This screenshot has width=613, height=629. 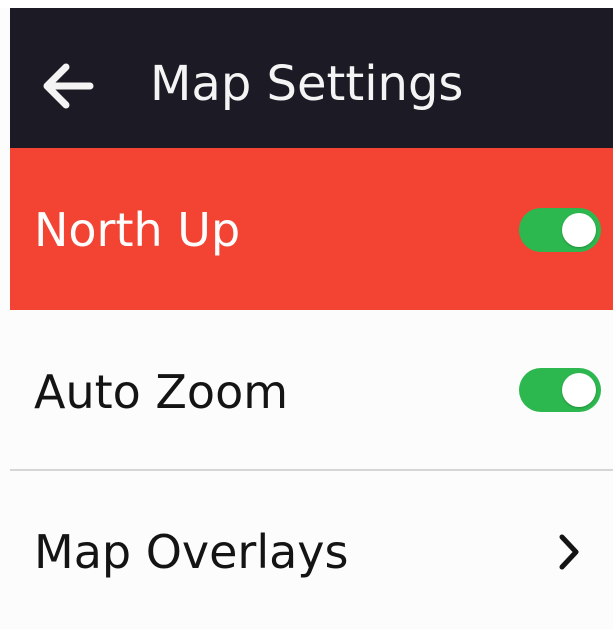 I want to click on arrow-left-icon, so click(x=68, y=86).